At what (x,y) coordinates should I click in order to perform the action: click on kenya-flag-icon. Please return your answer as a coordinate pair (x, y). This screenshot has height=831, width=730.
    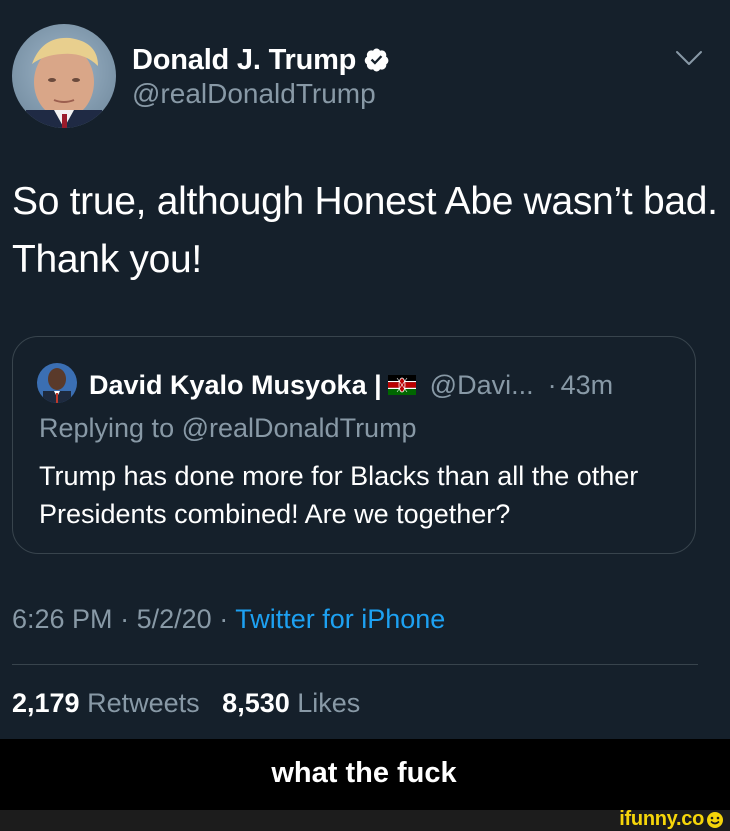
    Looking at the image, I should click on (401, 385).